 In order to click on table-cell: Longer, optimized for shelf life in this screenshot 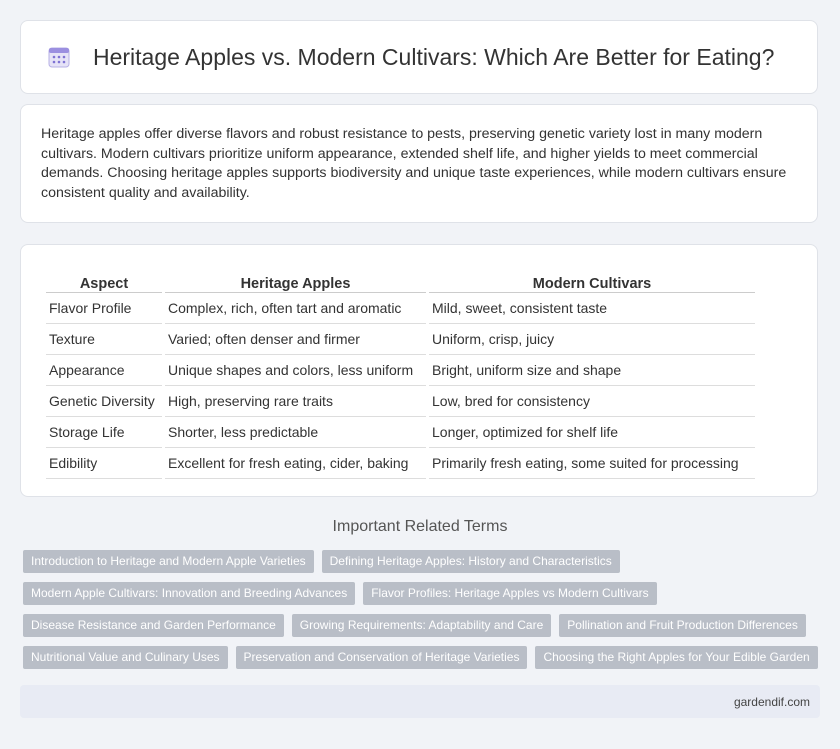, I will do `click(592, 432)`.